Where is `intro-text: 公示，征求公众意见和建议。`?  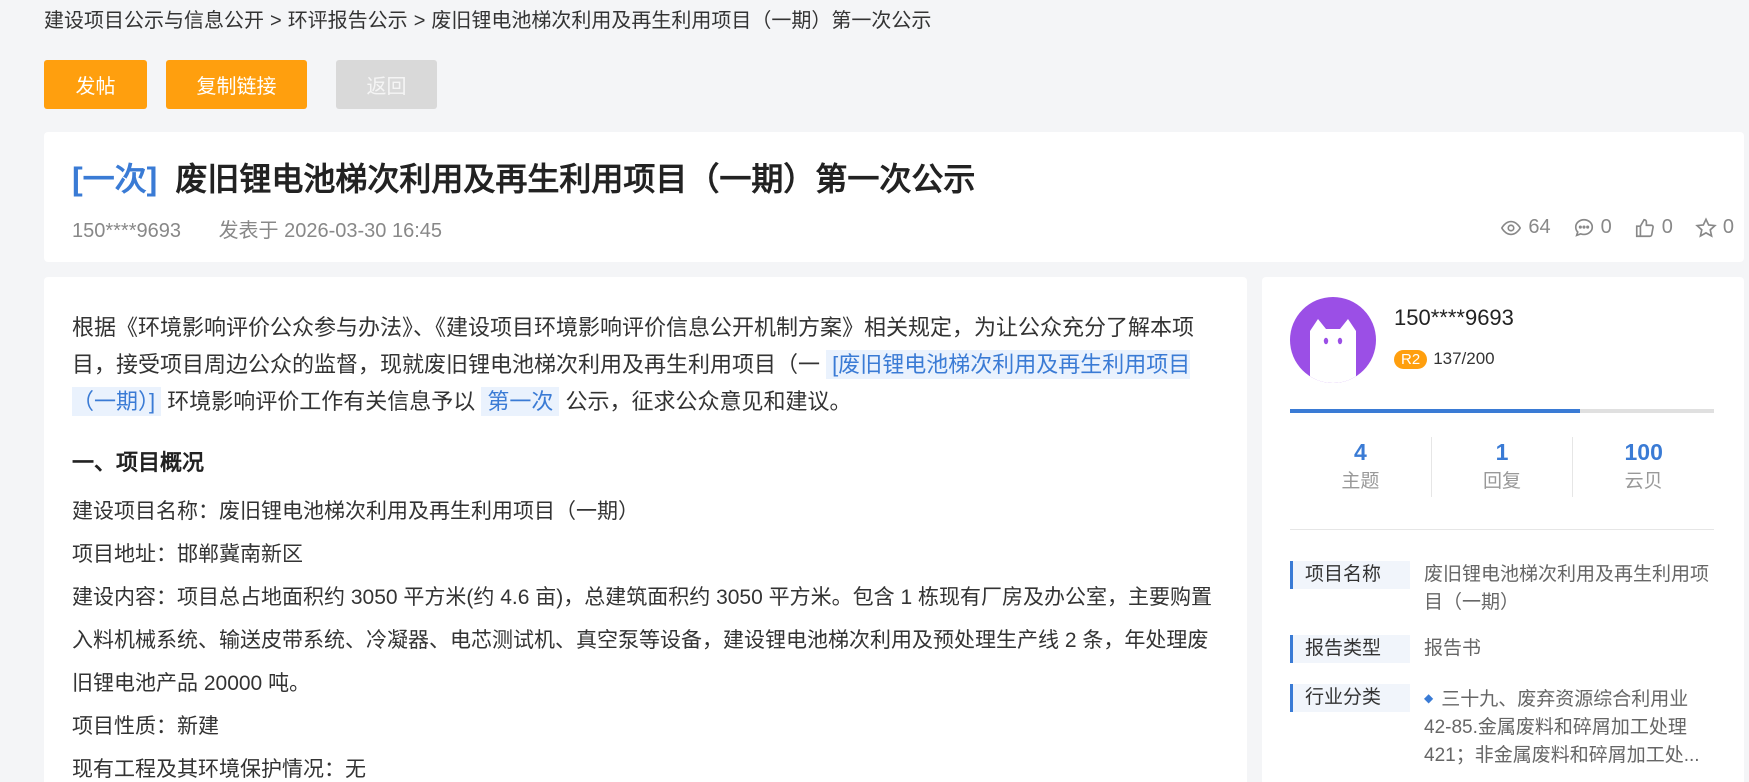 intro-text: 公示，征求公众意见和建议。 is located at coordinates (708, 401).